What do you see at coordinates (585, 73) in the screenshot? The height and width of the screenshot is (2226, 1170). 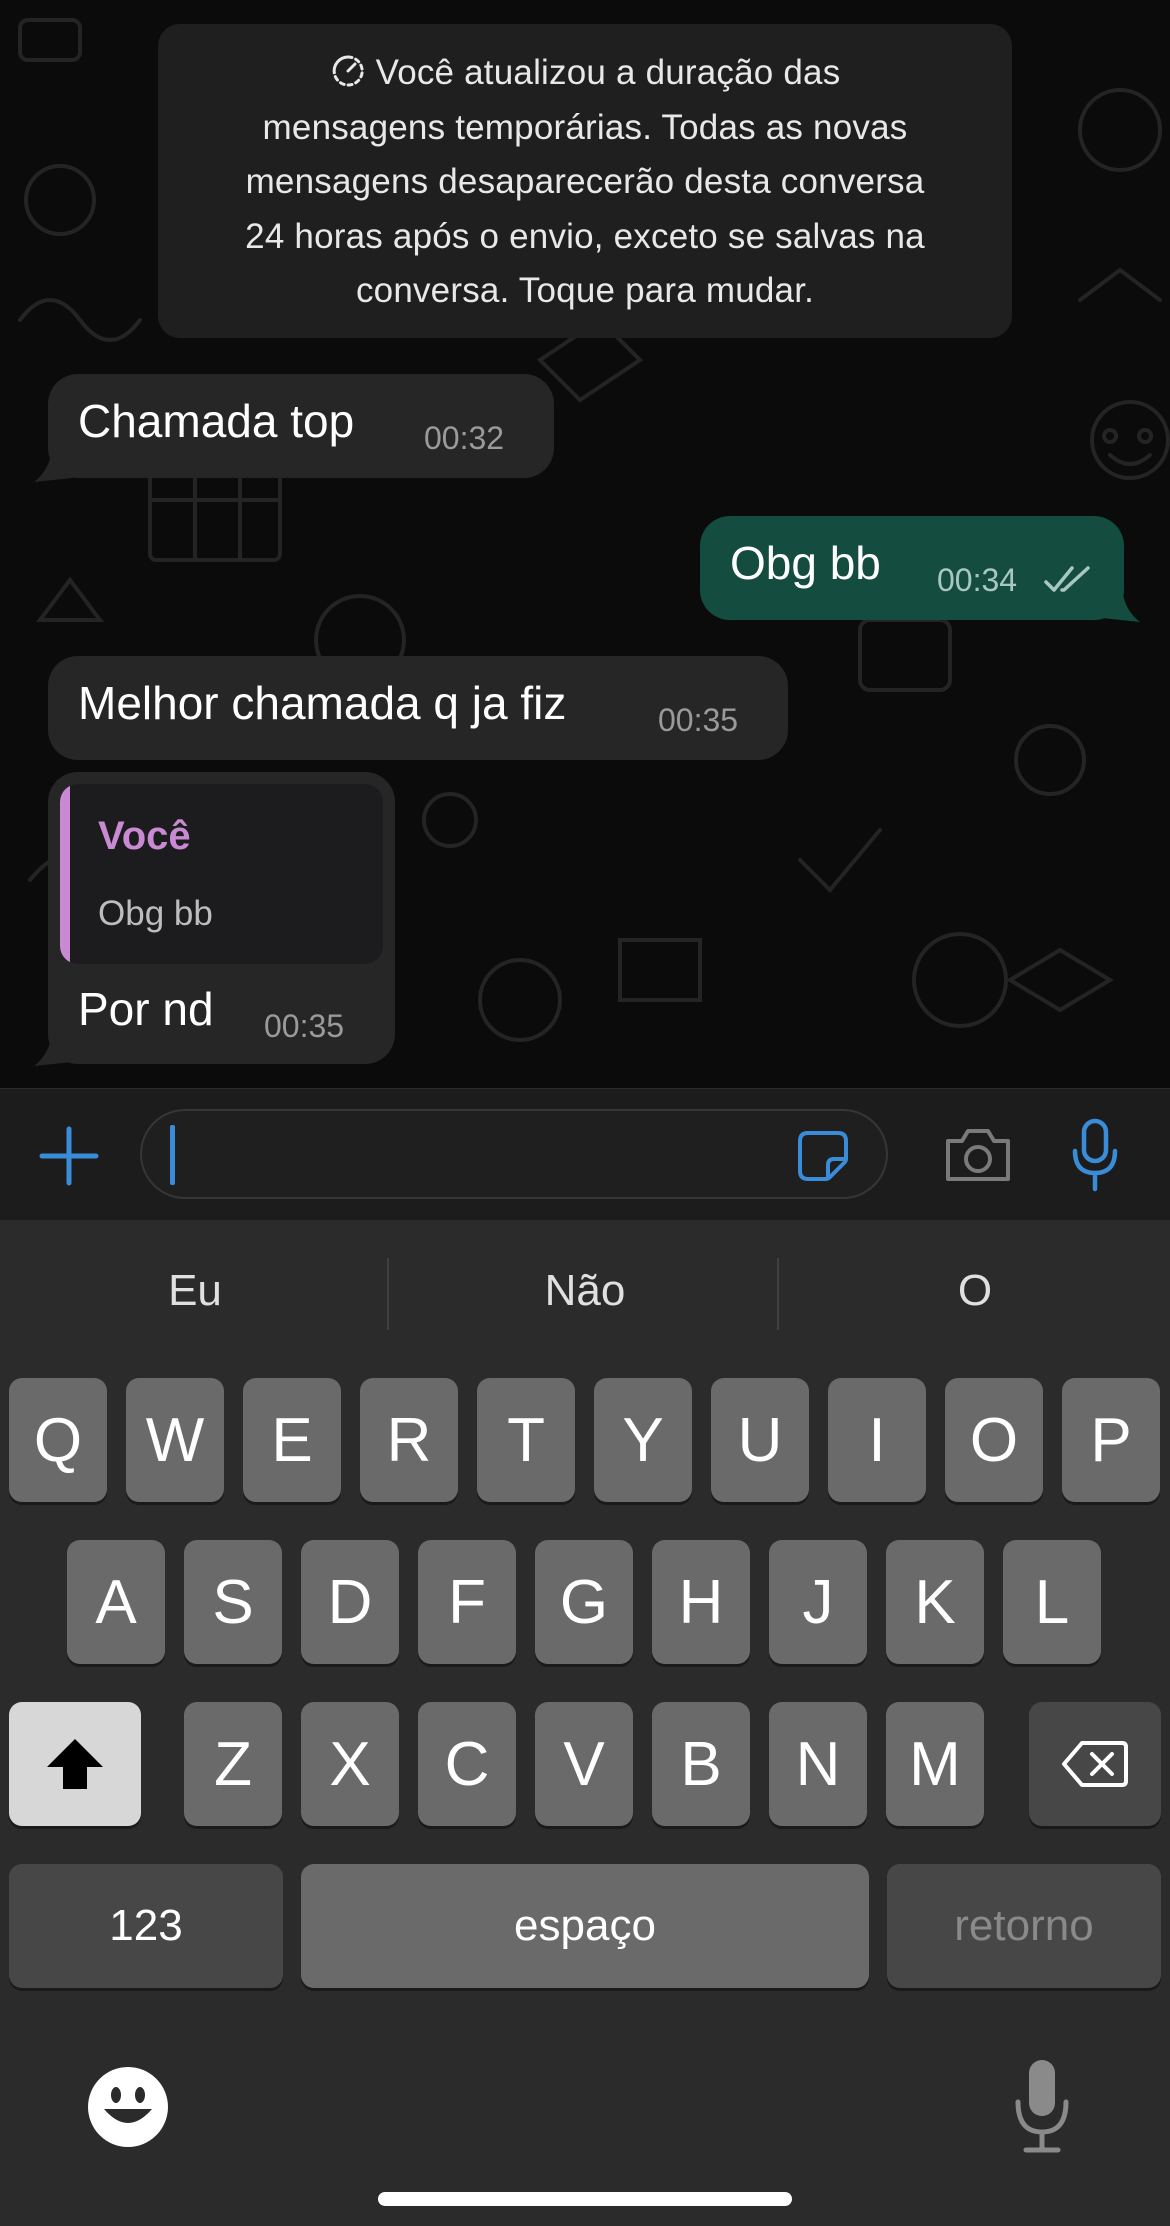 I see `notice-line-1: Você atualizou a duração das` at bounding box center [585, 73].